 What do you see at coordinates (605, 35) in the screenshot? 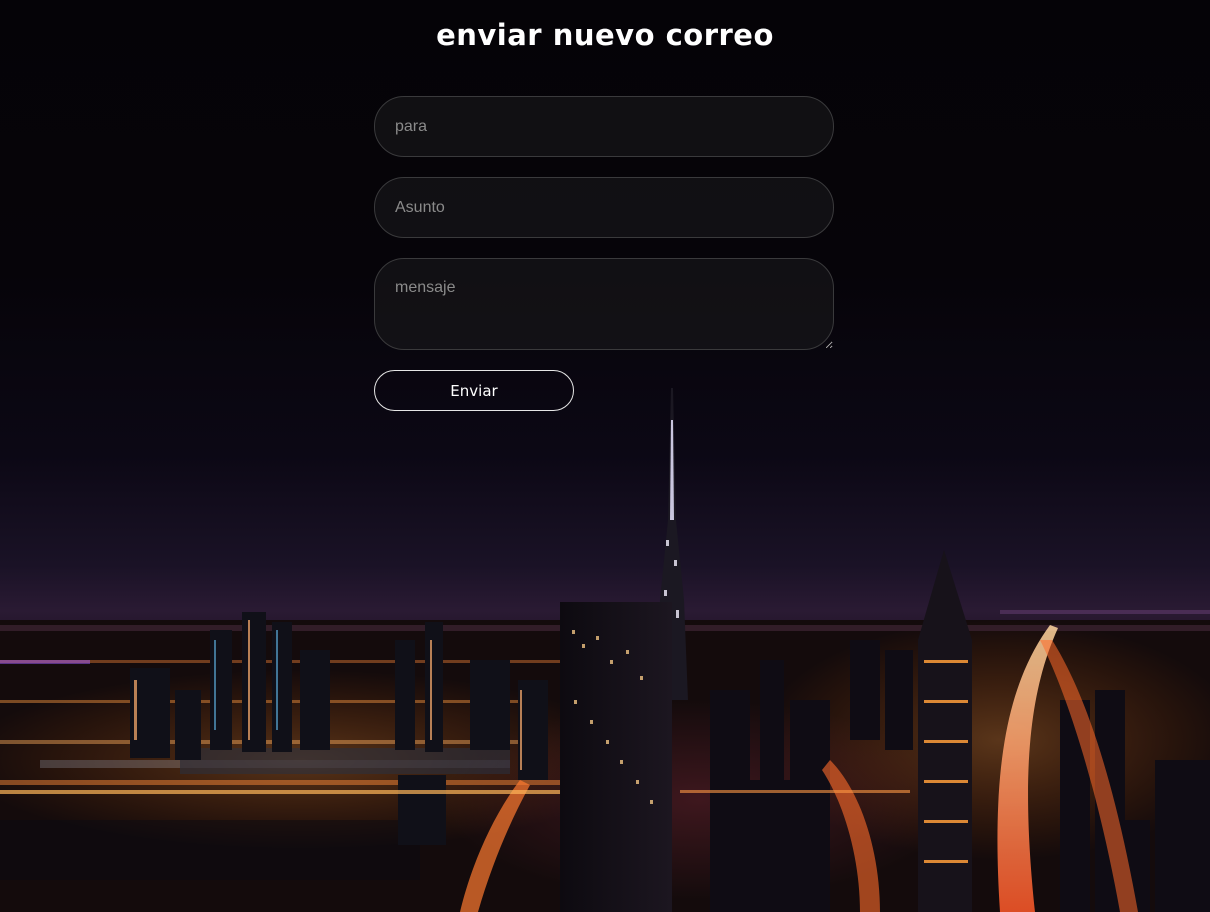
I see `page-title: enviar nuevo correo` at bounding box center [605, 35].